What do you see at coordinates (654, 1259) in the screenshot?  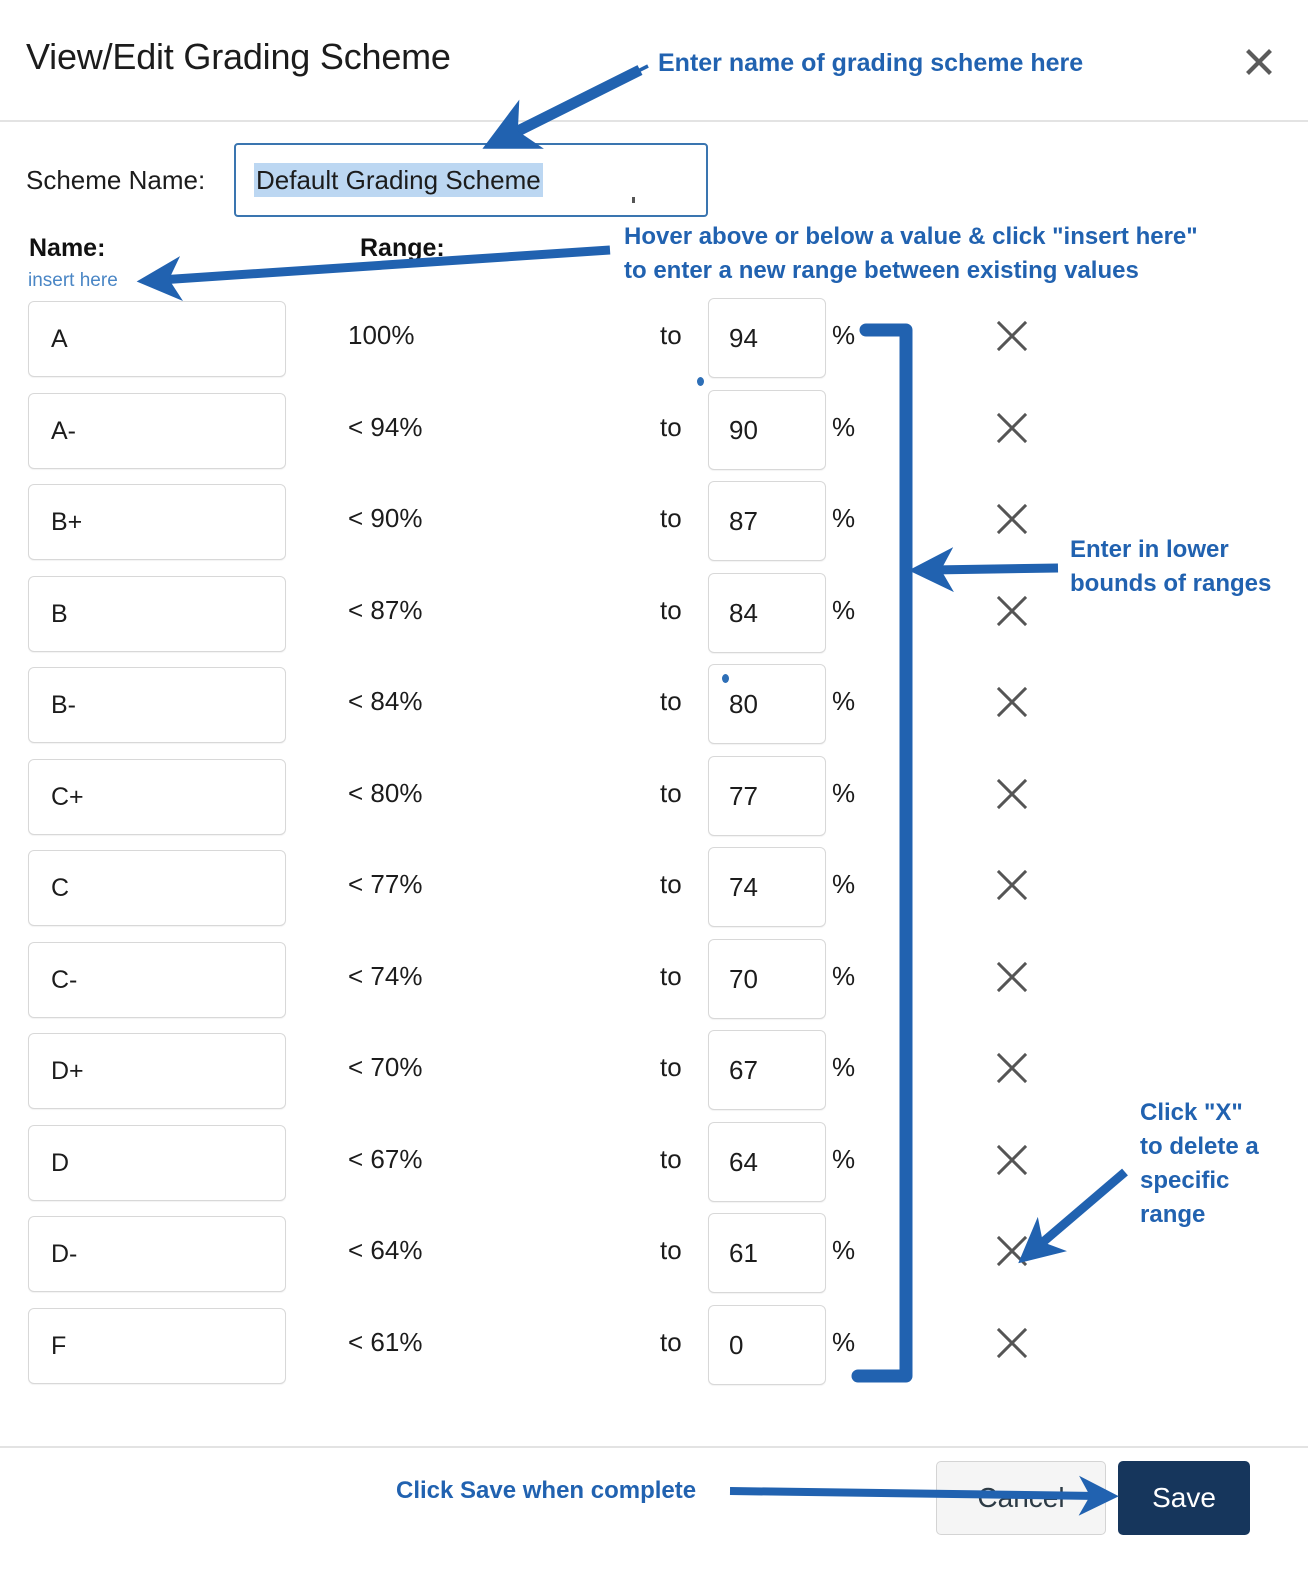 I see `table-row: D- < 64% to 61%` at bounding box center [654, 1259].